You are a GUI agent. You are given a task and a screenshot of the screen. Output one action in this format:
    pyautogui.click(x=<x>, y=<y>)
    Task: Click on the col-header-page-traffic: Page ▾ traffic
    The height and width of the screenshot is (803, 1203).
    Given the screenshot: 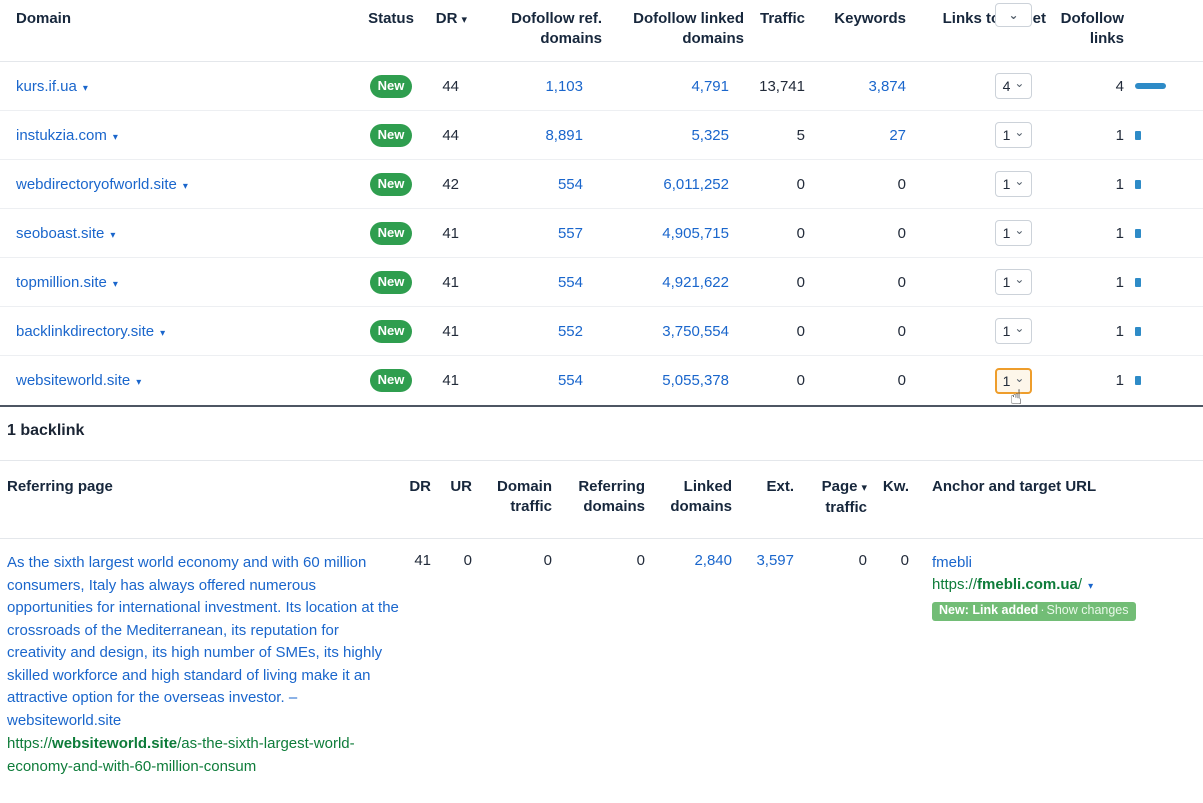 What is the action you would take?
    pyautogui.click(x=830, y=489)
    